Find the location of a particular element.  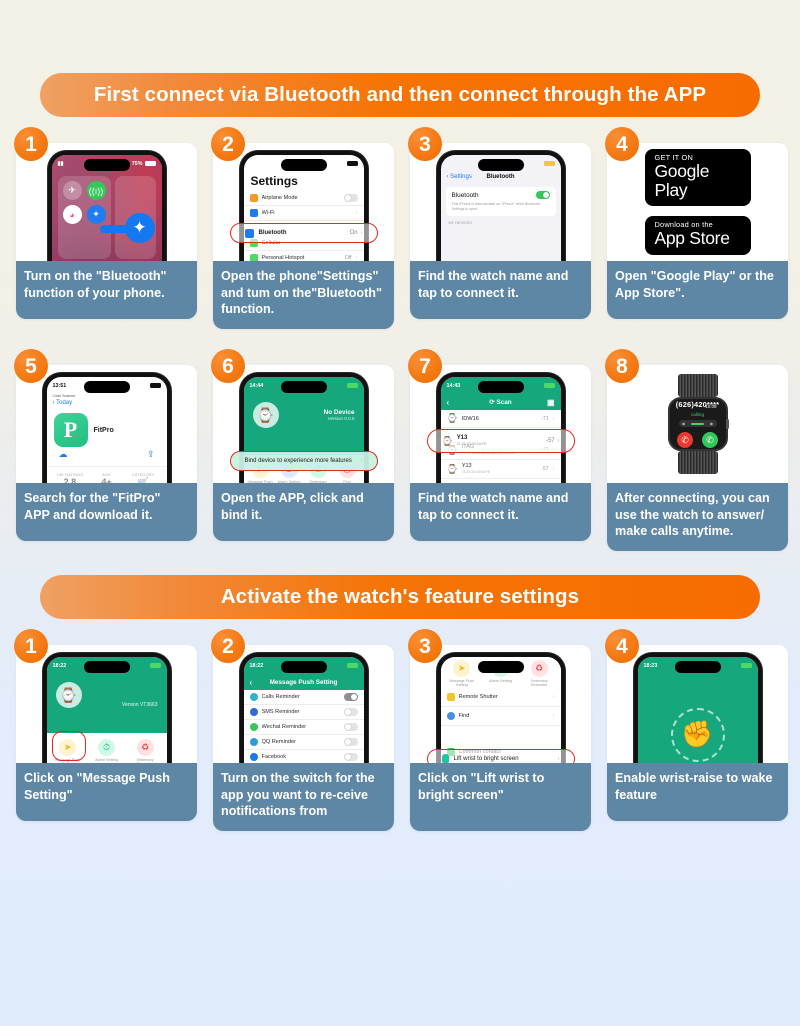

sms-toggle is located at coordinates (350, 712).